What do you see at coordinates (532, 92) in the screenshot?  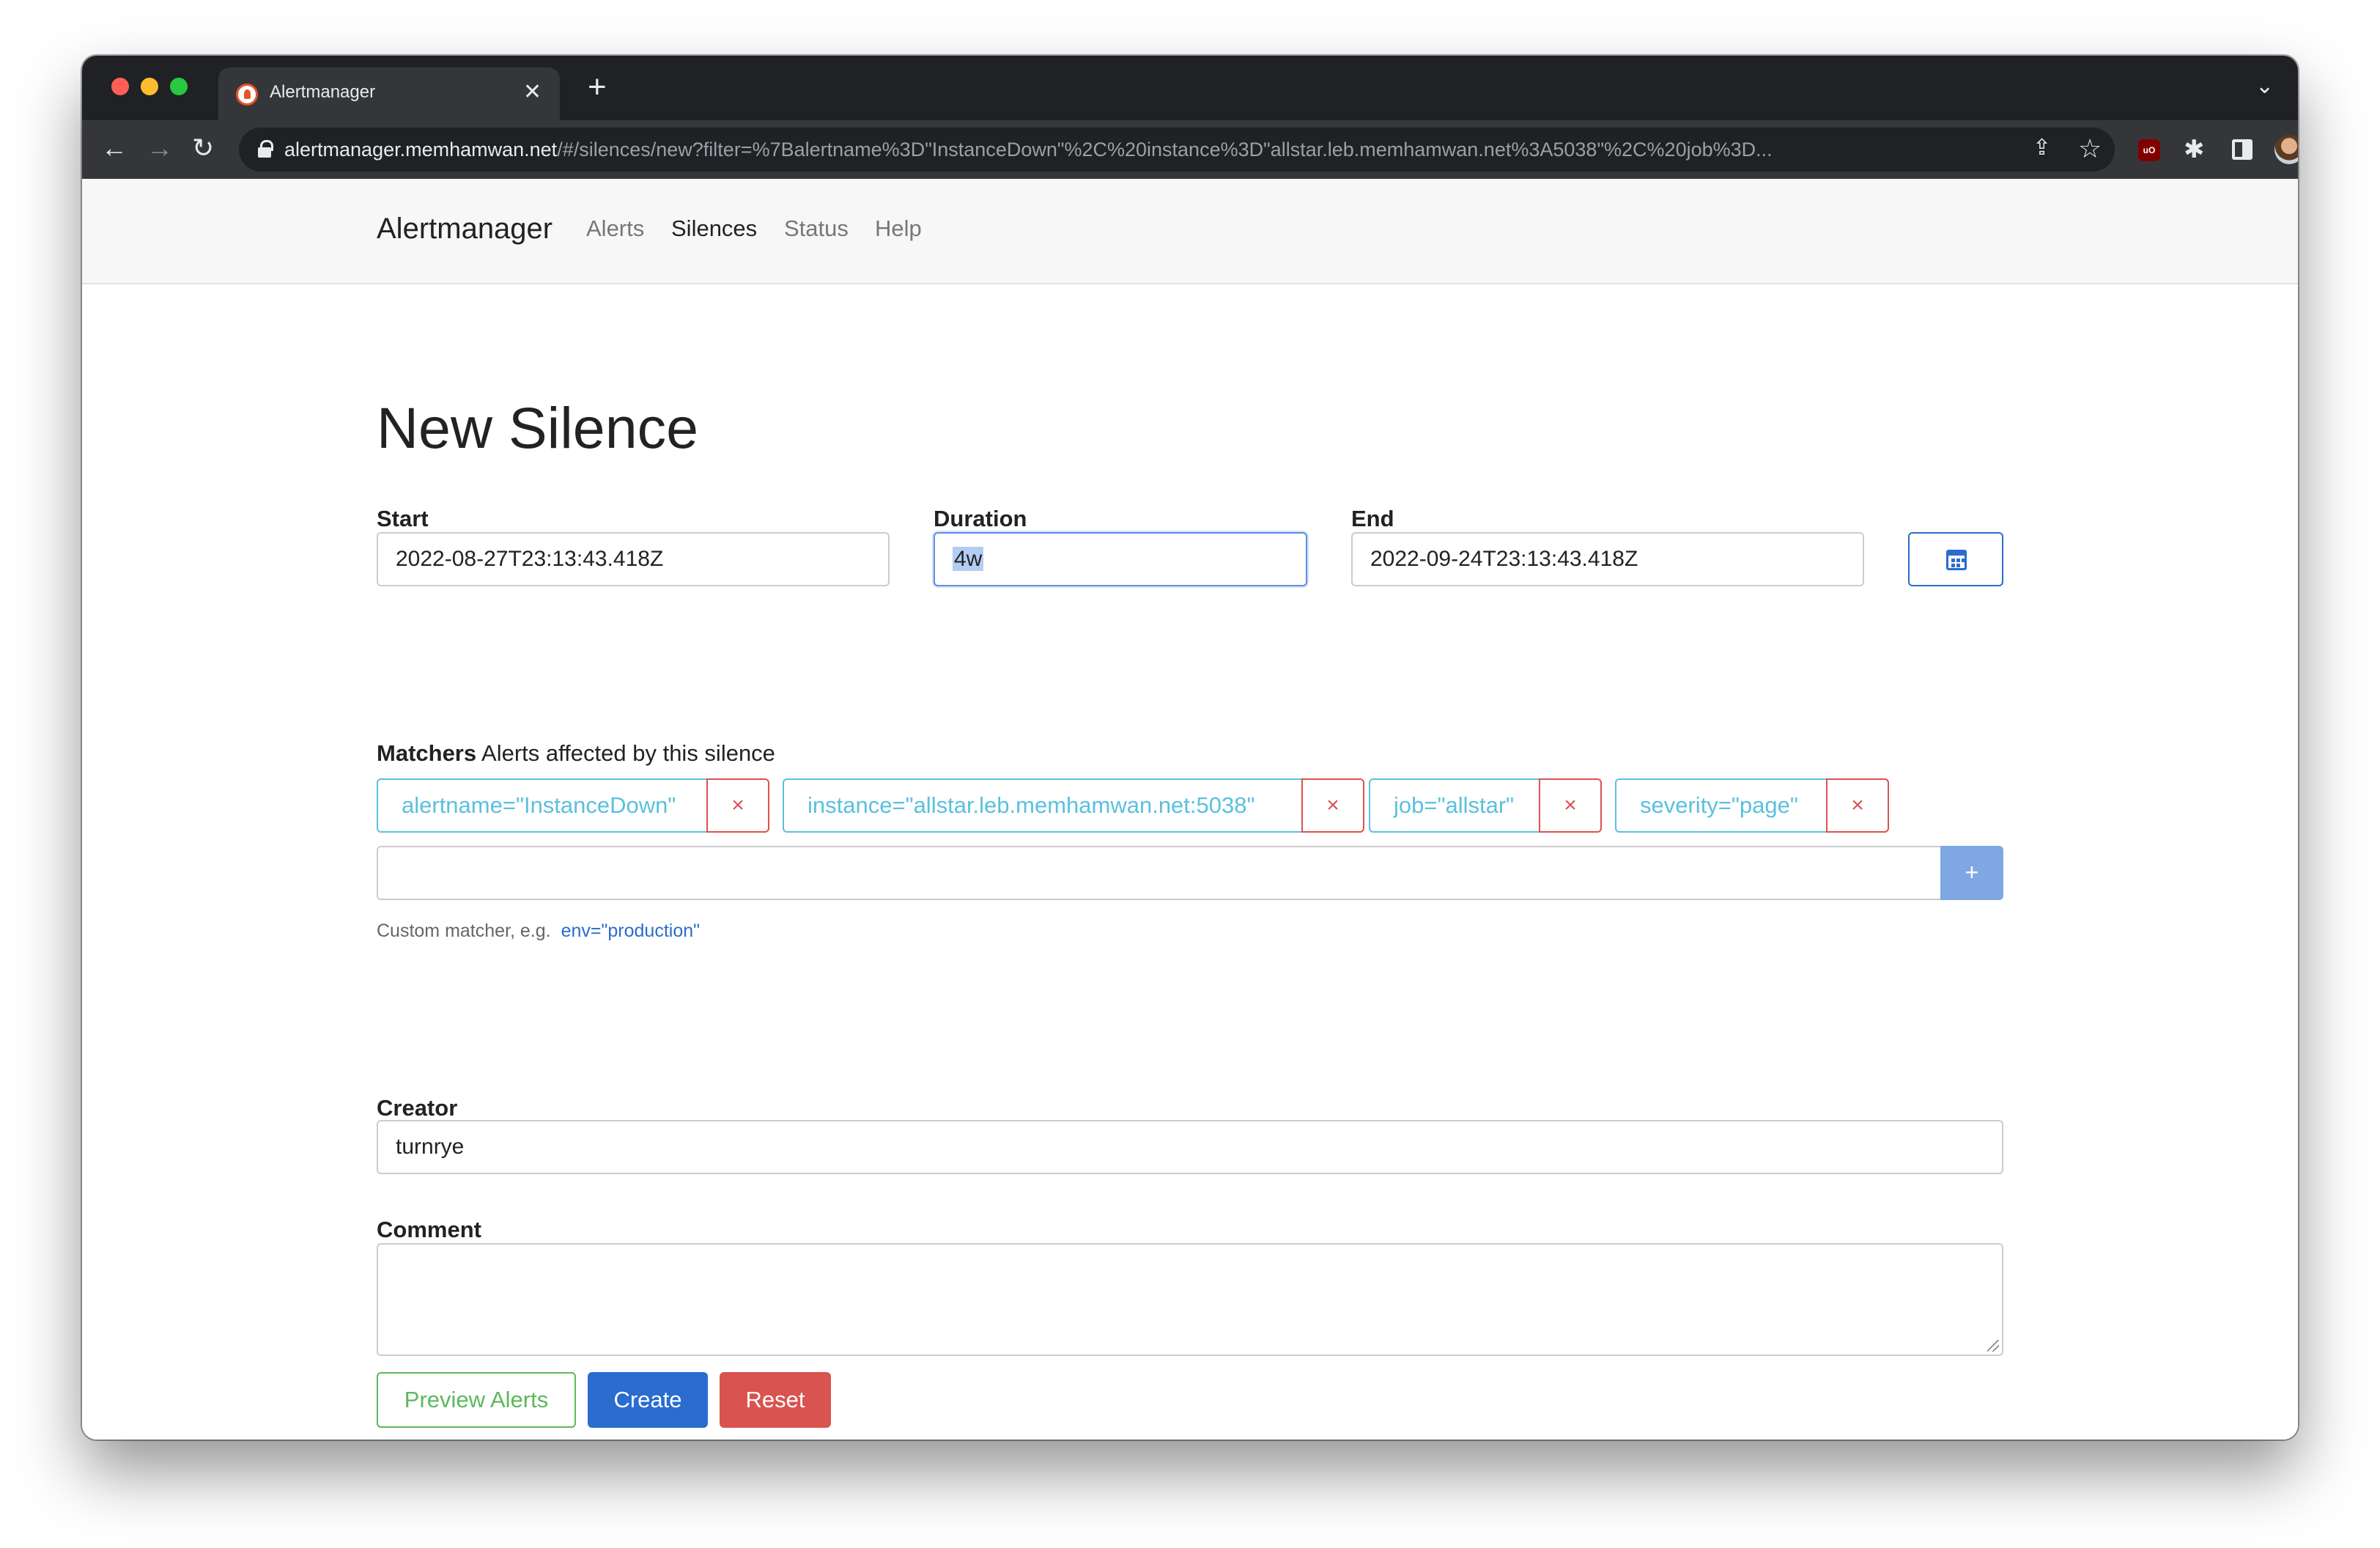 I see `tab-close-icon: ✕` at bounding box center [532, 92].